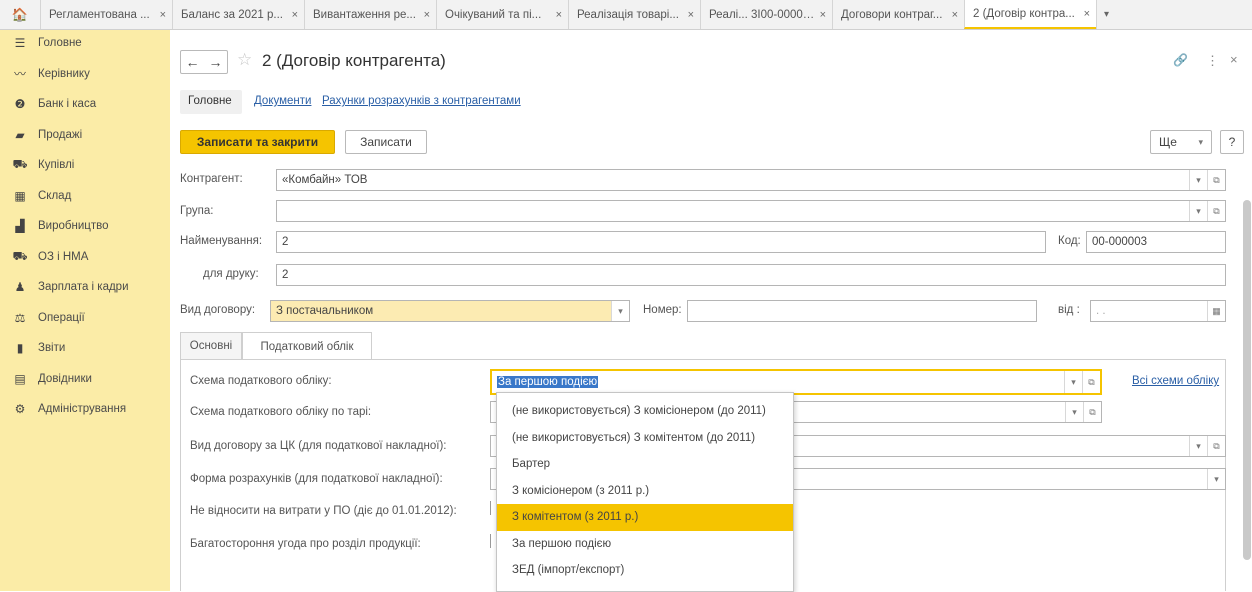 Image resolution: width=1252 pixels, height=592 pixels. I want to click on tab-main: Головне, so click(210, 101).